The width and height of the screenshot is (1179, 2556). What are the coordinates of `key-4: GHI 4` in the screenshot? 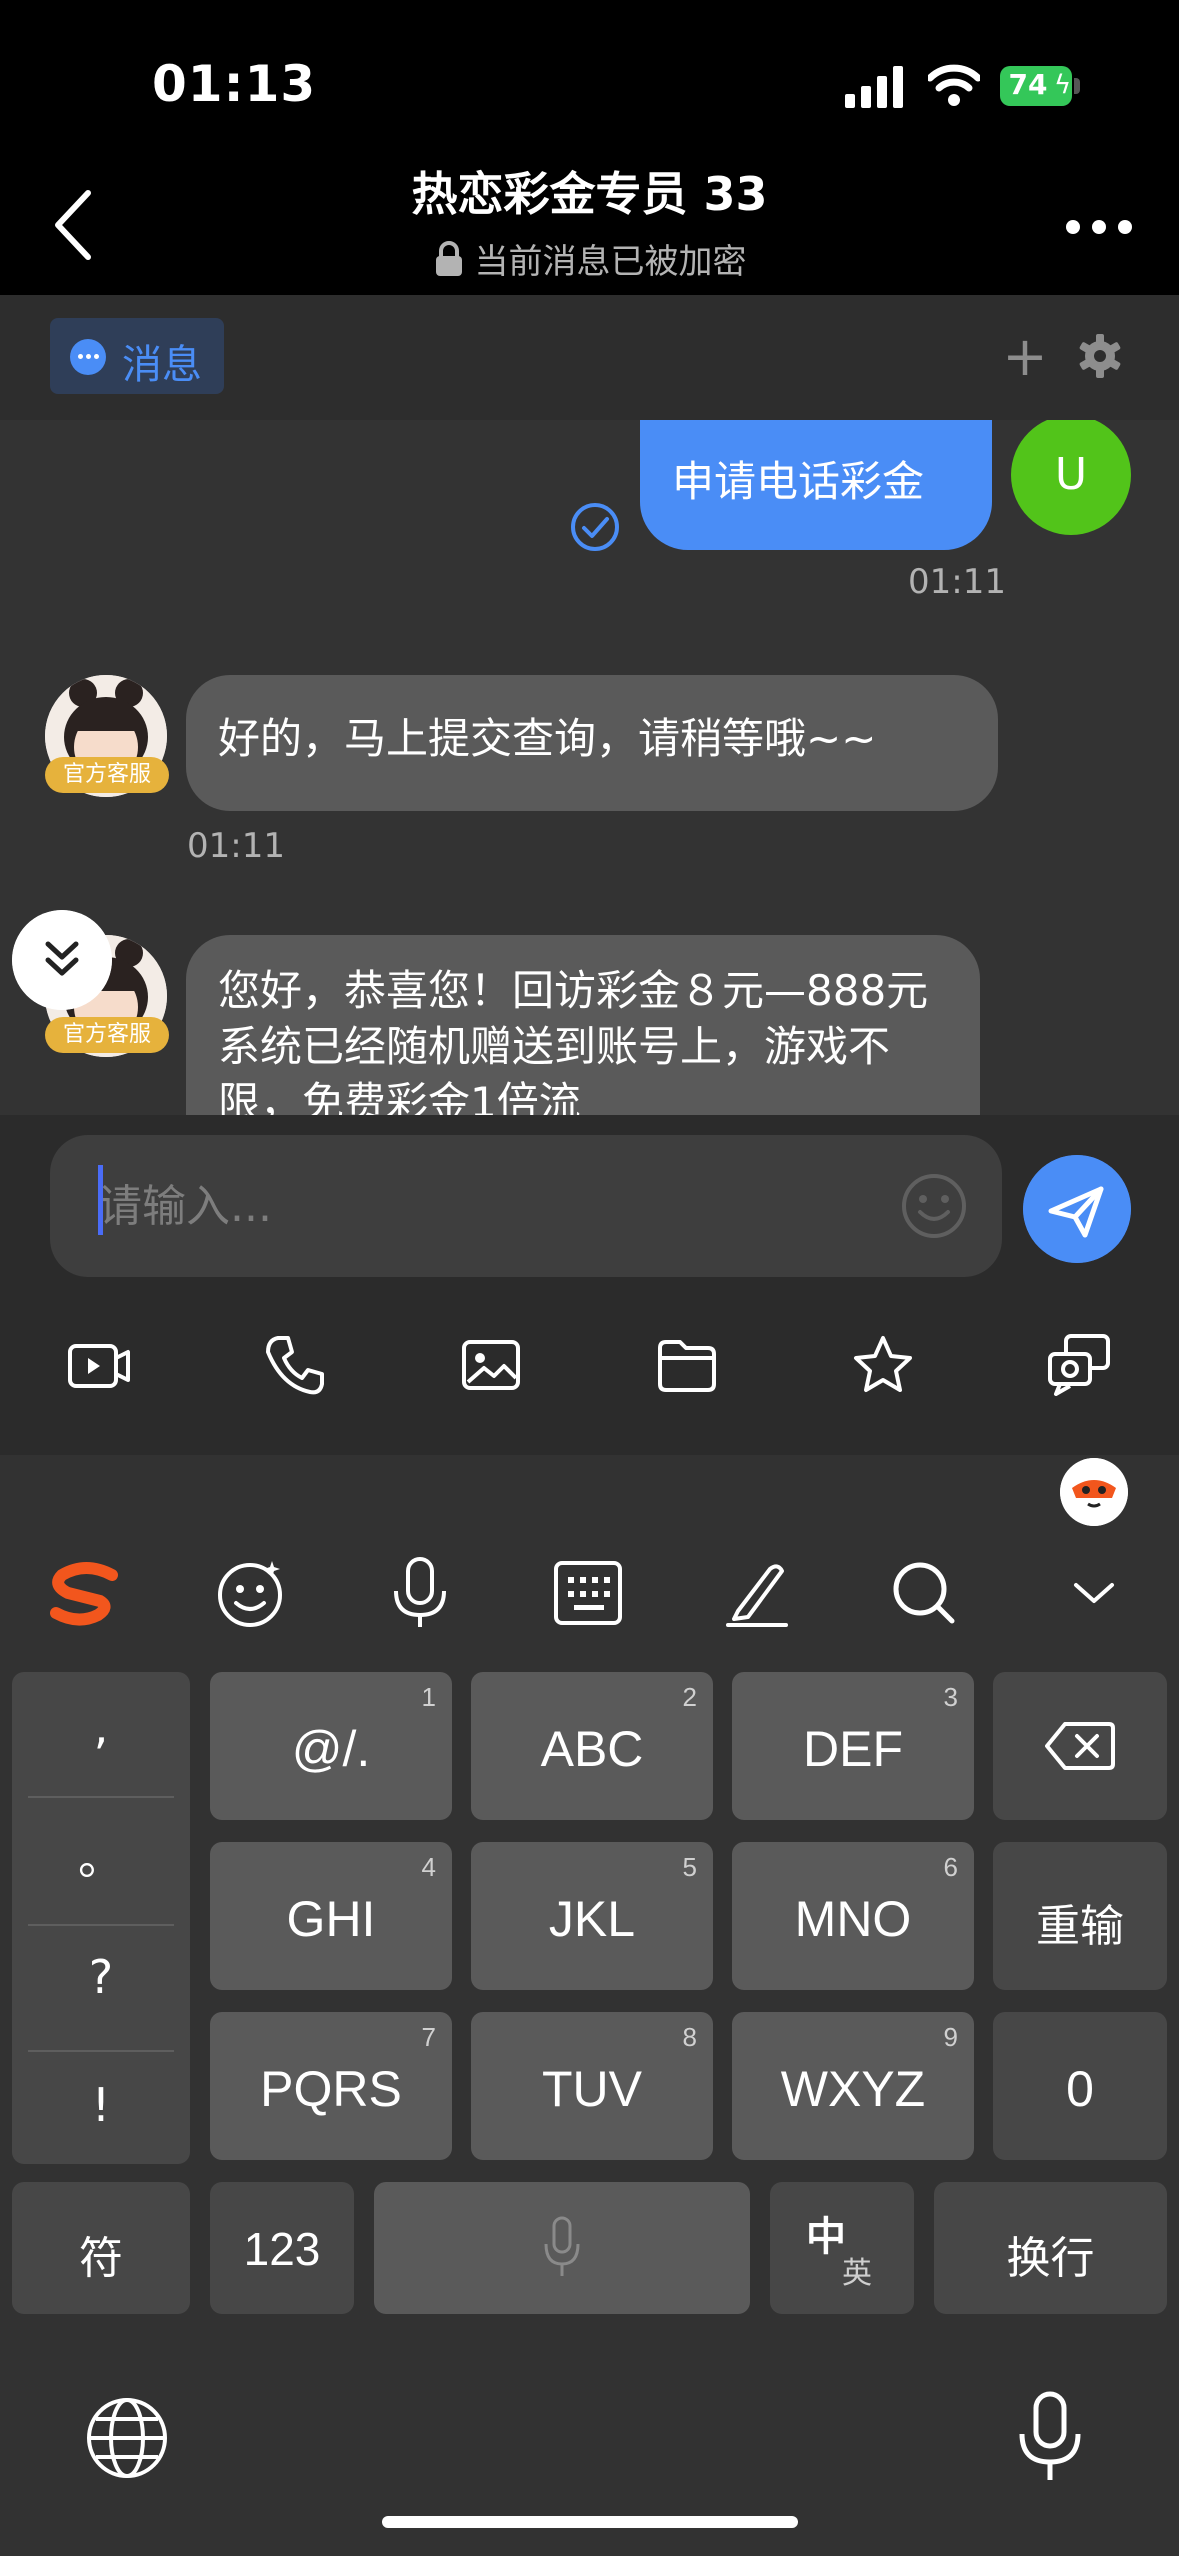 It's located at (331, 1916).